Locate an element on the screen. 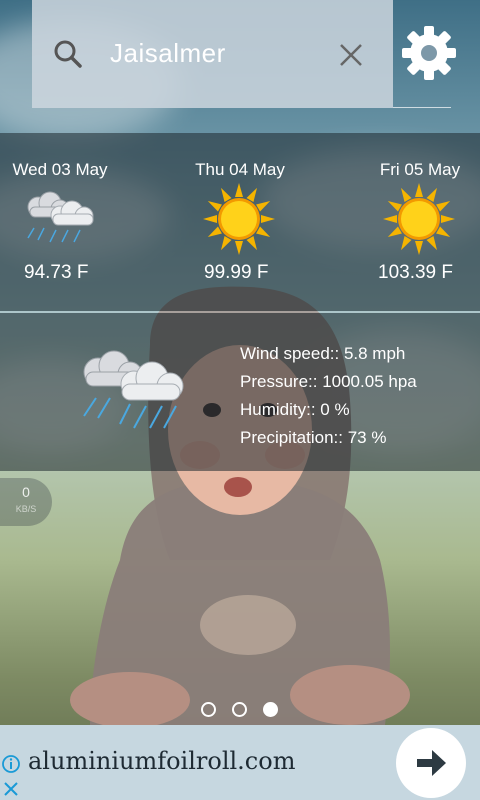 Image resolution: width=480 pixels, height=800 pixels. info-icon is located at coordinates (11, 764).